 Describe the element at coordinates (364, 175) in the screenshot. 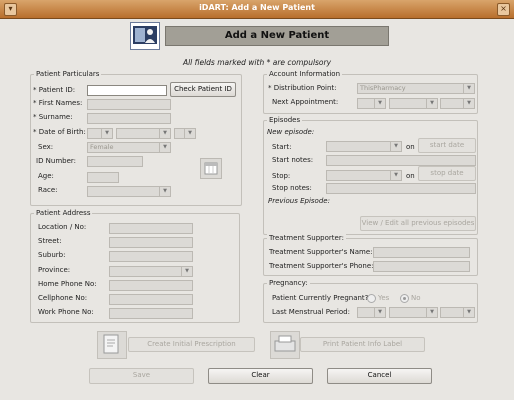

I see `episode-stop-select: ▼` at that location.